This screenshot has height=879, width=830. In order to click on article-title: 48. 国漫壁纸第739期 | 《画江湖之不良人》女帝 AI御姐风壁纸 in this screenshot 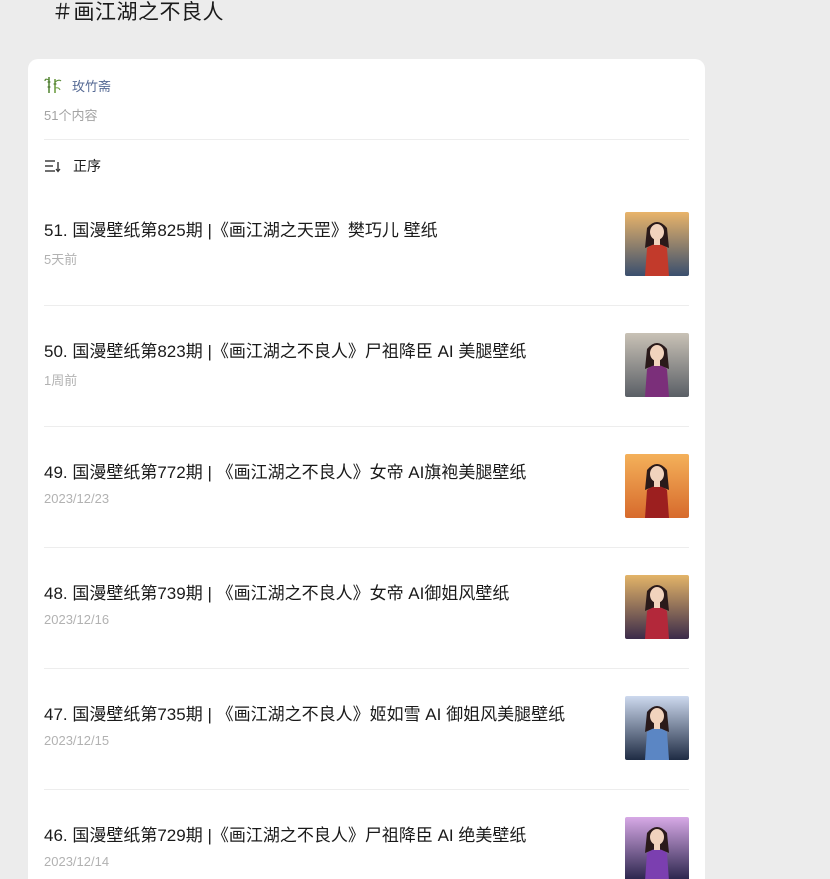, I will do `click(276, 594)`.